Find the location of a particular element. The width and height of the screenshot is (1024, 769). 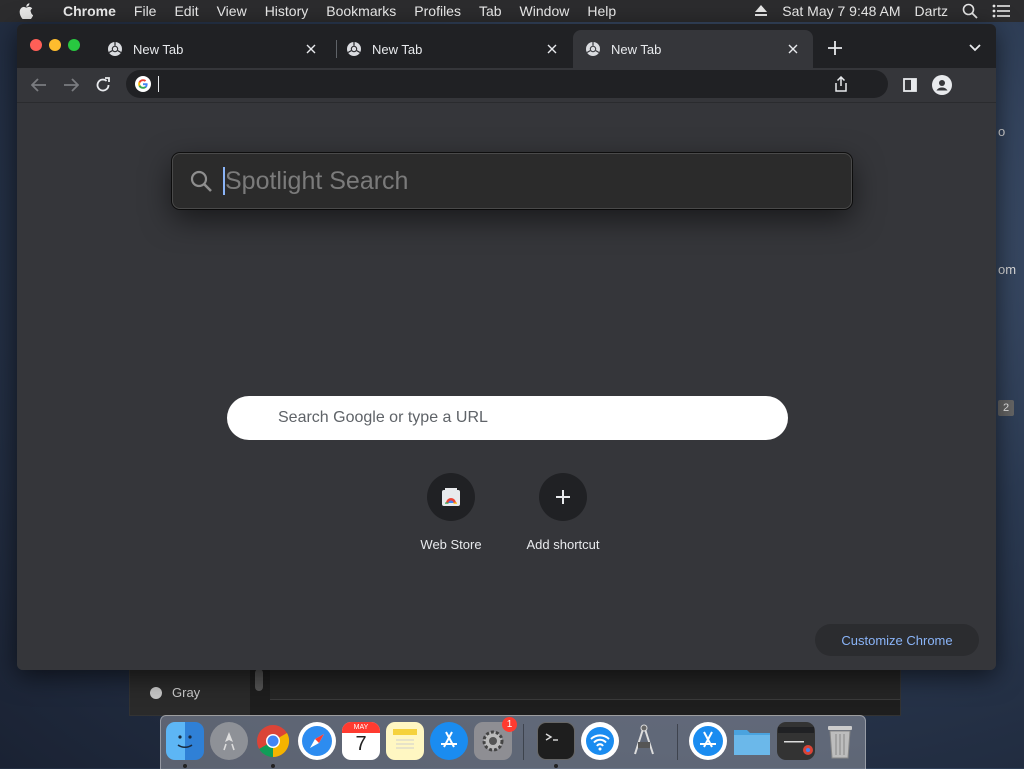

color-dot-icon is located at coordinates (156, 692).